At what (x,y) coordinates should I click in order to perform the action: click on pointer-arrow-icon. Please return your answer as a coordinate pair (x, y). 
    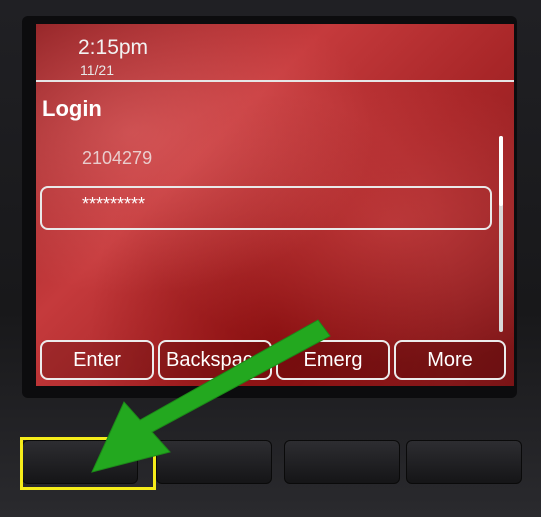
    Looking at the image, I should click on (211, 396).